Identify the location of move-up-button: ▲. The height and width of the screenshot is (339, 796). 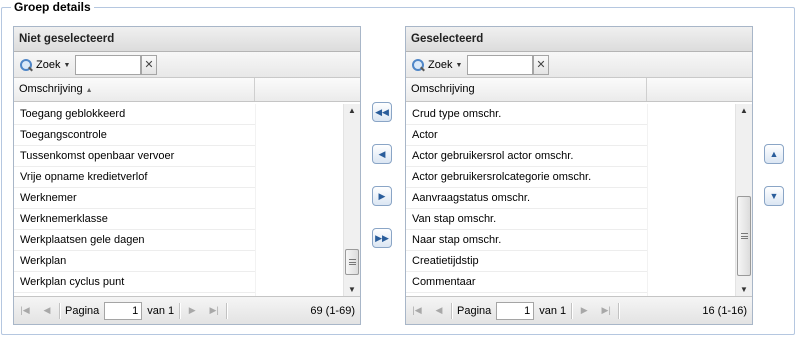
(774, 154).